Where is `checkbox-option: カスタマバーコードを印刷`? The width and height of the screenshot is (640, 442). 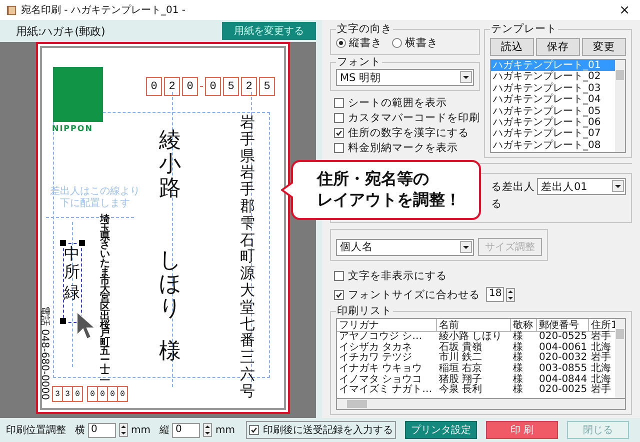 checkbox-option: カスタマバーコードを印刷 is located at coordinates (407, 118).